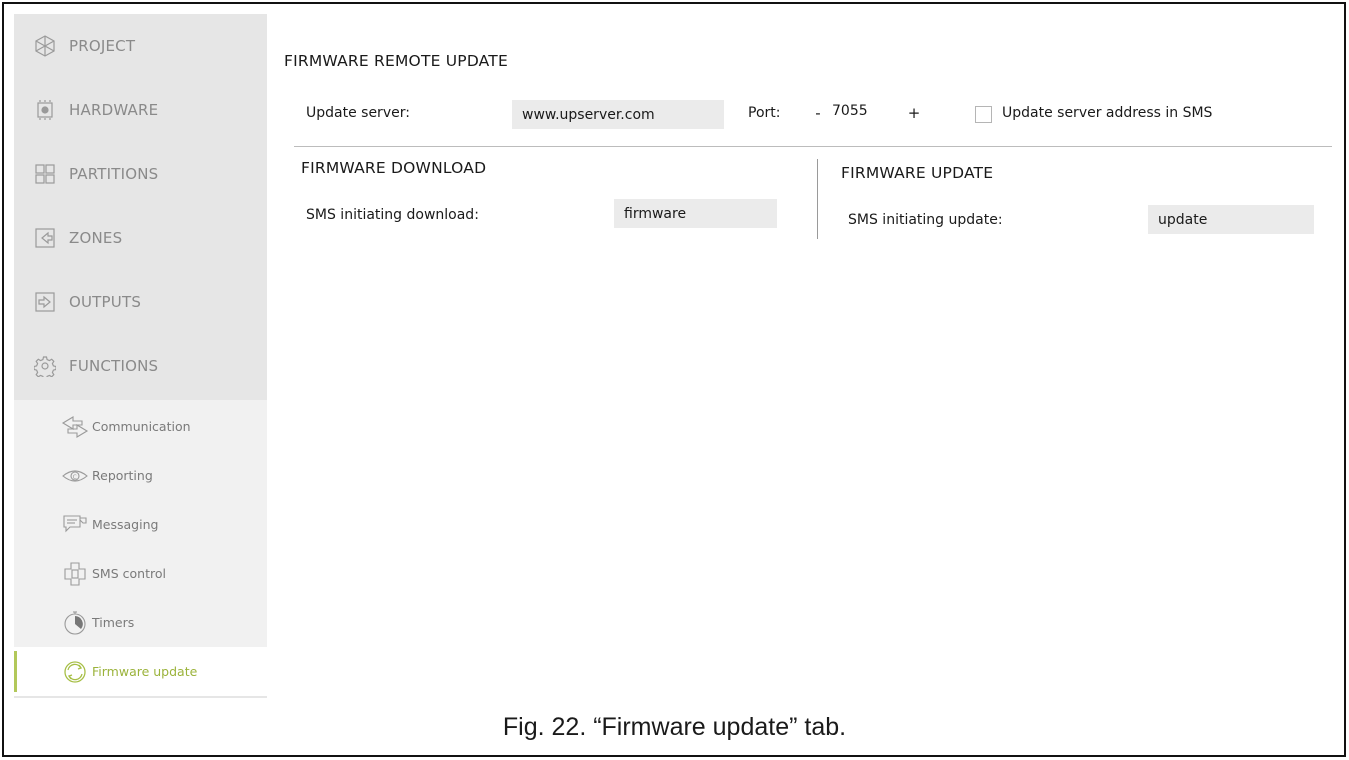 The width and height of the screenshot is (1349, 760). What do you see at coordinates (818, 113) in the screenshot?
I see `port-decrement-button: -` at bounding box center [818, 113].